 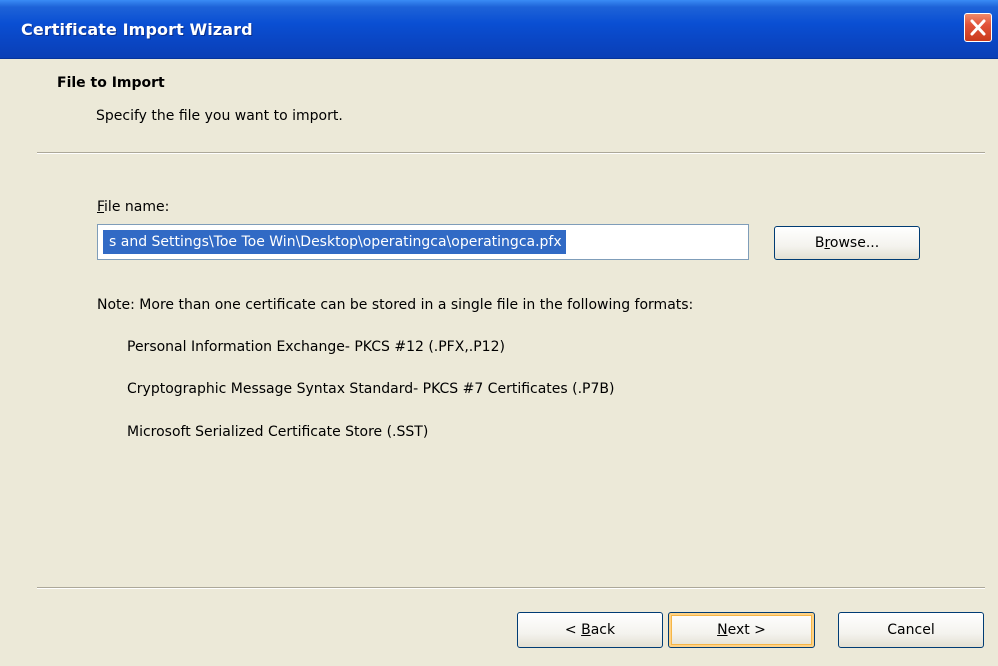 What do you see at coordinates (511, 153) in the screenshot?
I see `header-divider` at bounding box center [511, 153].